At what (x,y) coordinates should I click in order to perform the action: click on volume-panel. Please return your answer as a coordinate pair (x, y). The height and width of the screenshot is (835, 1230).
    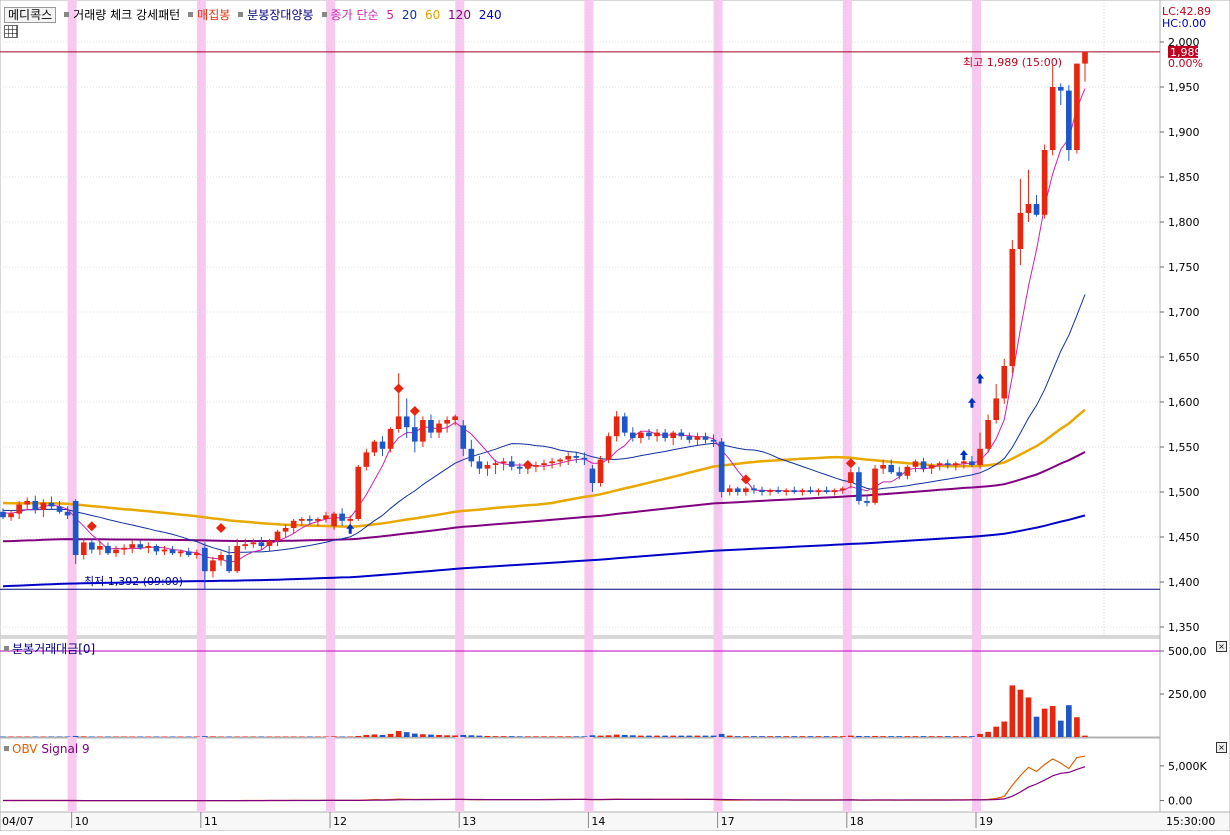
    Looking at the image, I should click on (580, 687).